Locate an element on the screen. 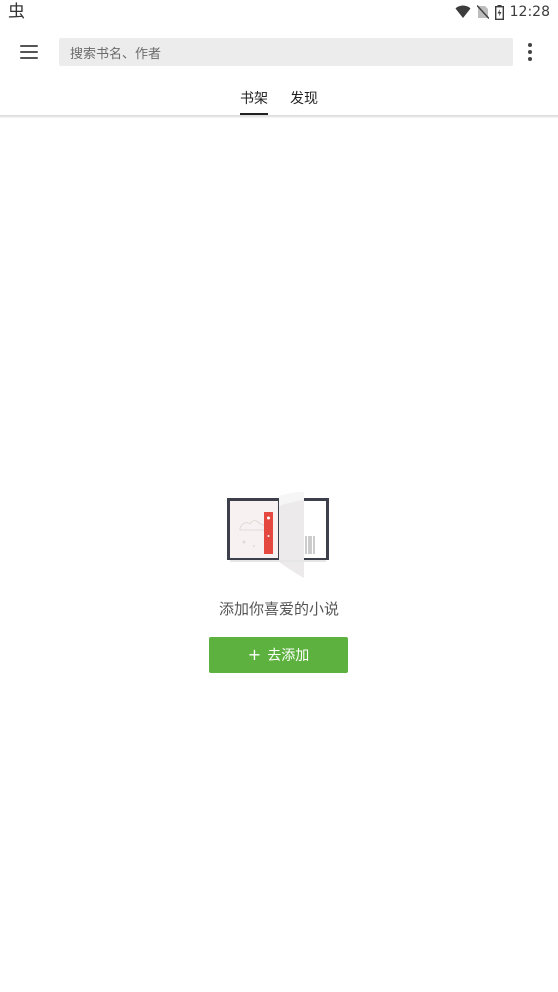 Image resolution: width=558 pixels, height=992 pixels. add-button-label: 去添加 is located at coordinates (288, 656).